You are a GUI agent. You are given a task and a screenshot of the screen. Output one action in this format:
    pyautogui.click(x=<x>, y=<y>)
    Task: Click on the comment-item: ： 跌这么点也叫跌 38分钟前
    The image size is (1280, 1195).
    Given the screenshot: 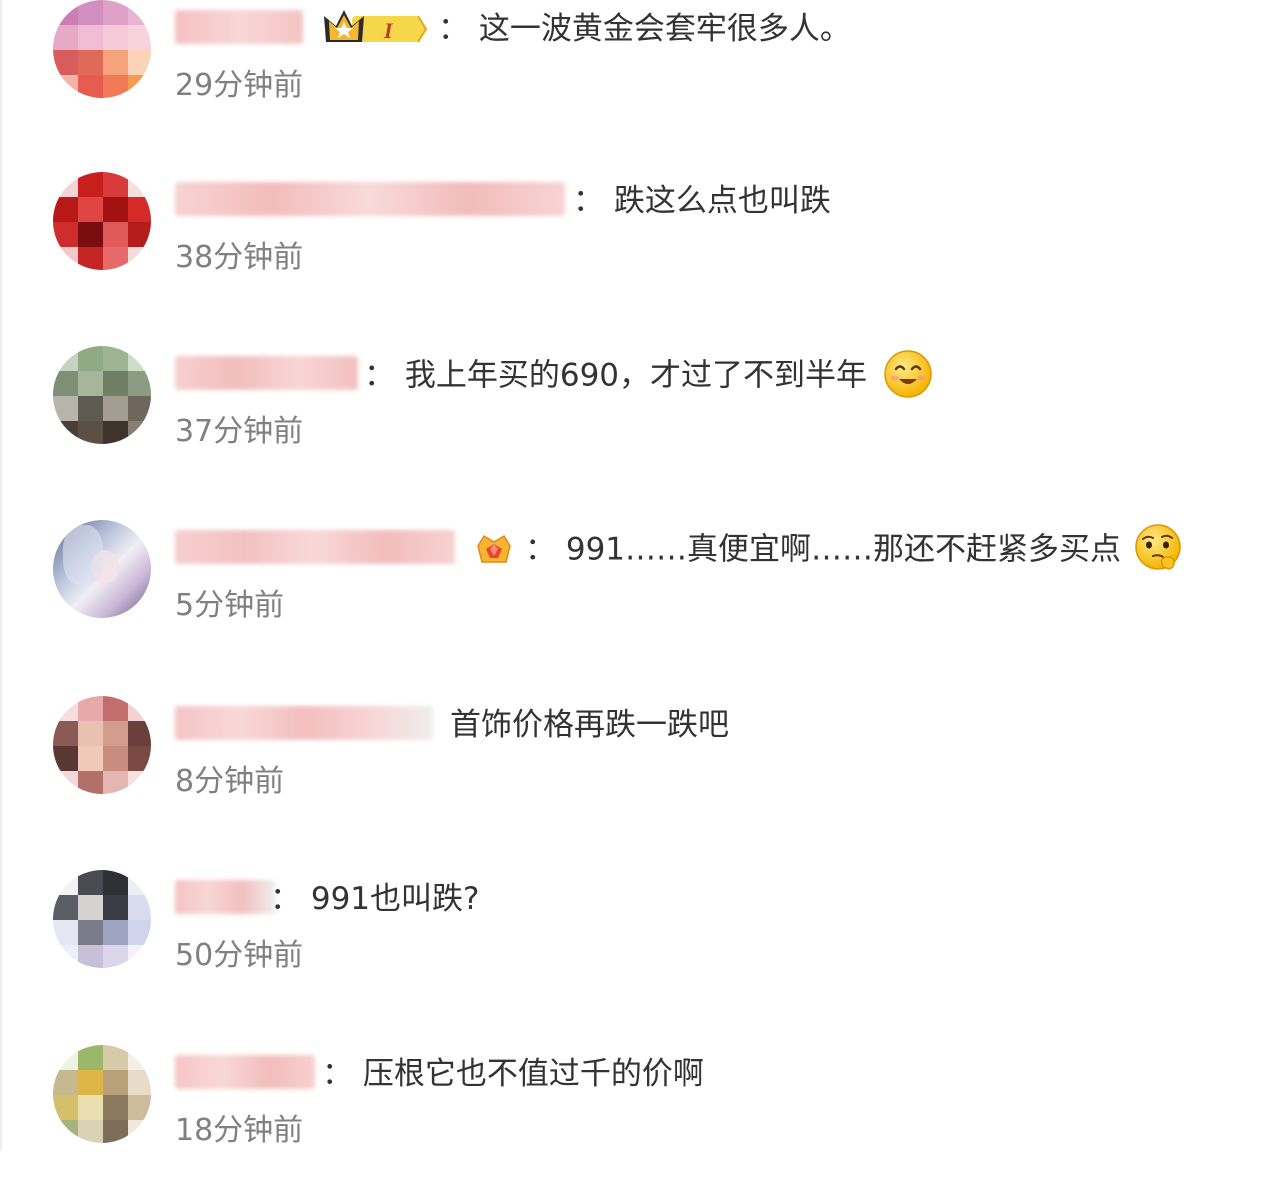 What is the action you would take?
    pyautogui.click(x=640, y=247)
    